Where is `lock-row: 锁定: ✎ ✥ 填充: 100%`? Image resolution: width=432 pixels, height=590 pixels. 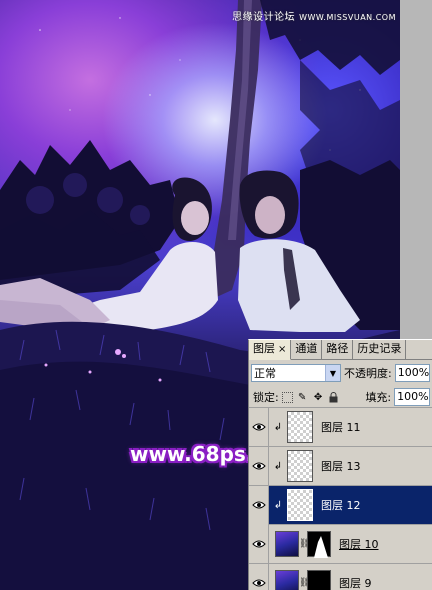
lock-row: 锁定: ✎ ✥ 填充: 100% is located at coordinates (340, 396).